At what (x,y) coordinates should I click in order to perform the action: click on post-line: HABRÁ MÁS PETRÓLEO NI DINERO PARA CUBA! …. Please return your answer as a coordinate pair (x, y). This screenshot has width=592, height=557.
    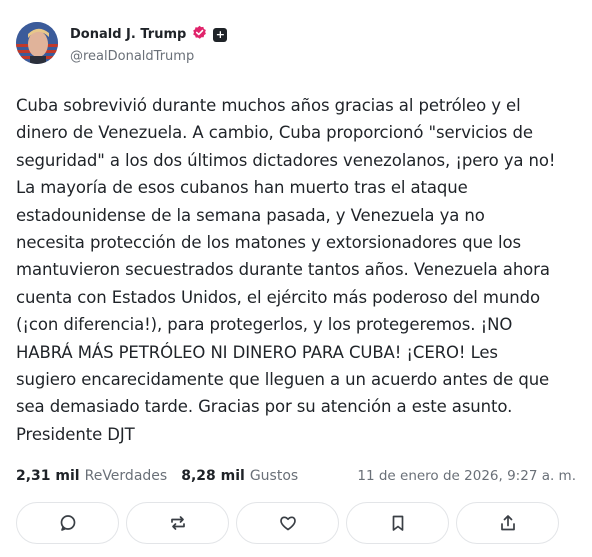
    Looking at the image, I should click on (257, 352).